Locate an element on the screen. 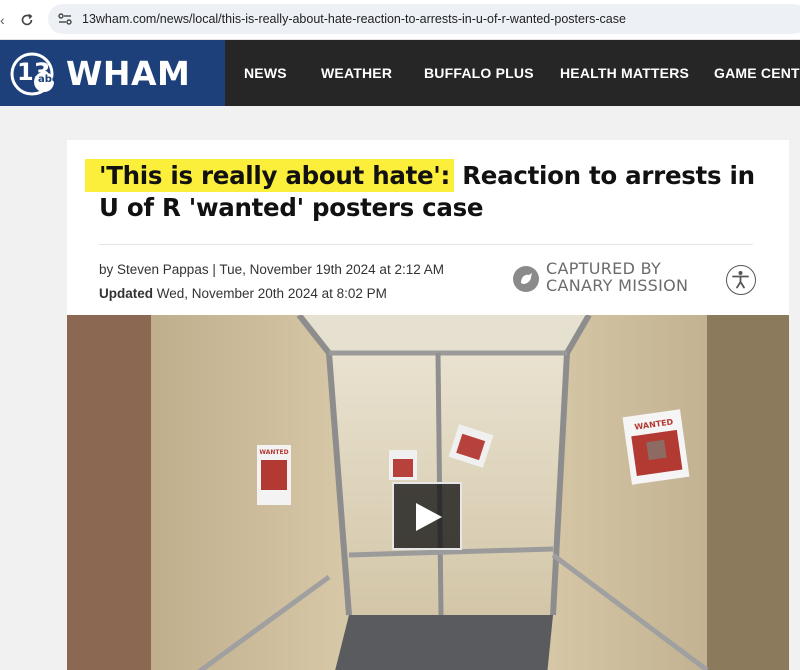  headline-highlight: 'This is really about hate': is located at coordinates (269, 175).